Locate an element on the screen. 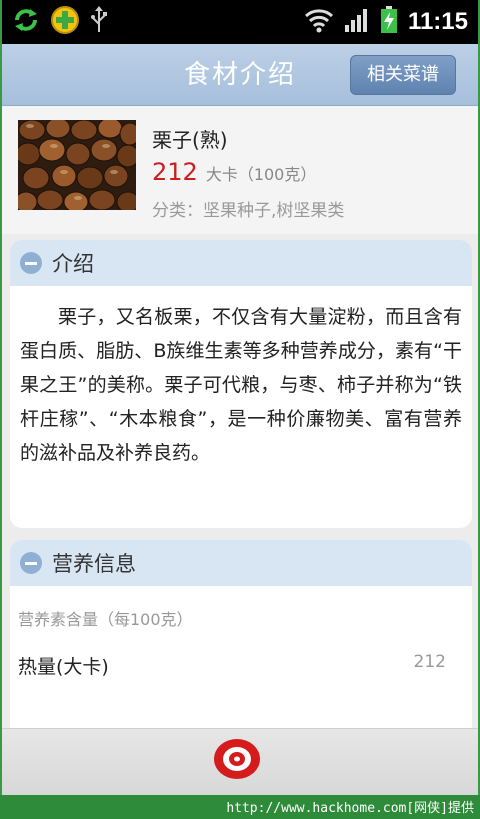 This screenshot has height=819, width=480. nutrition-sub-label: 营养素含量（每100克） is located at coordinates (105, 619).